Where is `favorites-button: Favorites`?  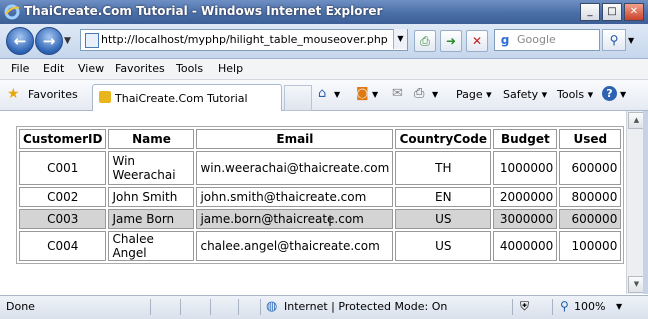 favorites-button: Favorites is located at coordinates (53, 94).